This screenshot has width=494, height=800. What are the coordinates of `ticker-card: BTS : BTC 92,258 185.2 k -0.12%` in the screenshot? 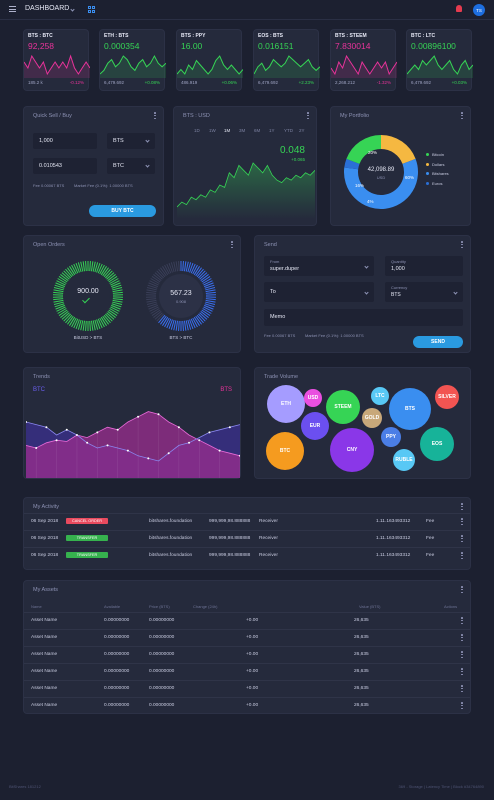 It's located at (56, 60).